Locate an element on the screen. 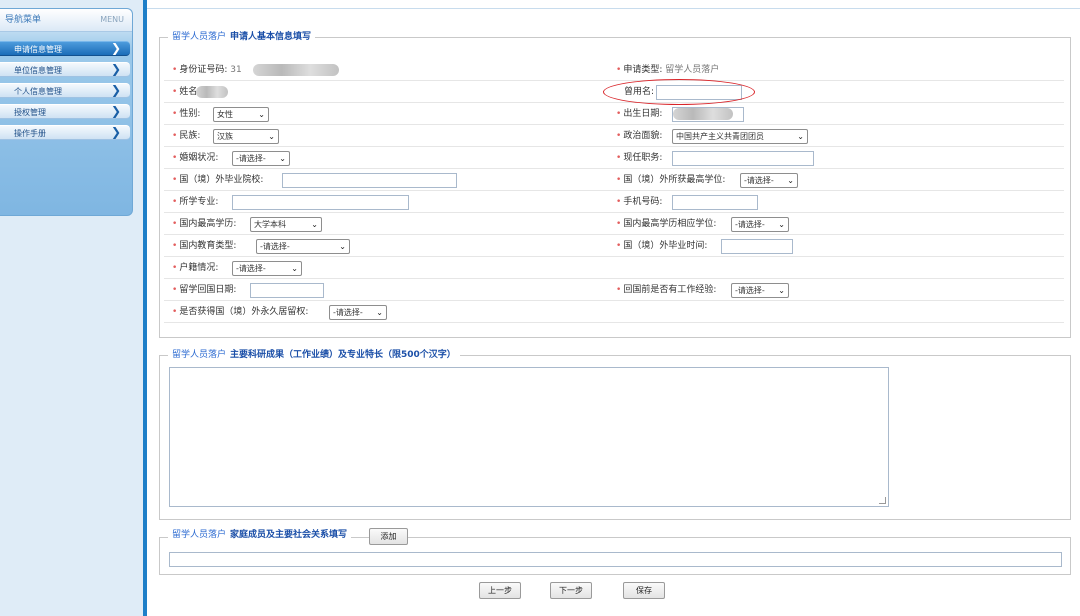  work-exp-select: -请选择- ⌄ is located at coordinates (760, 290).